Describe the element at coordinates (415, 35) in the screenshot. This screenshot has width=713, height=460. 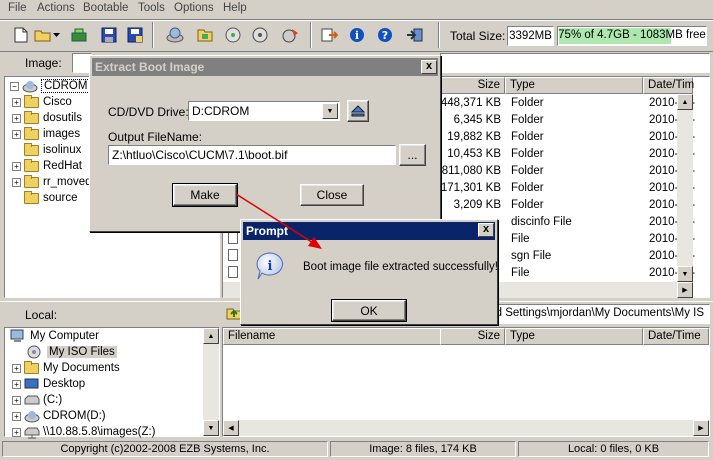
I see `exit-icon` at that location.